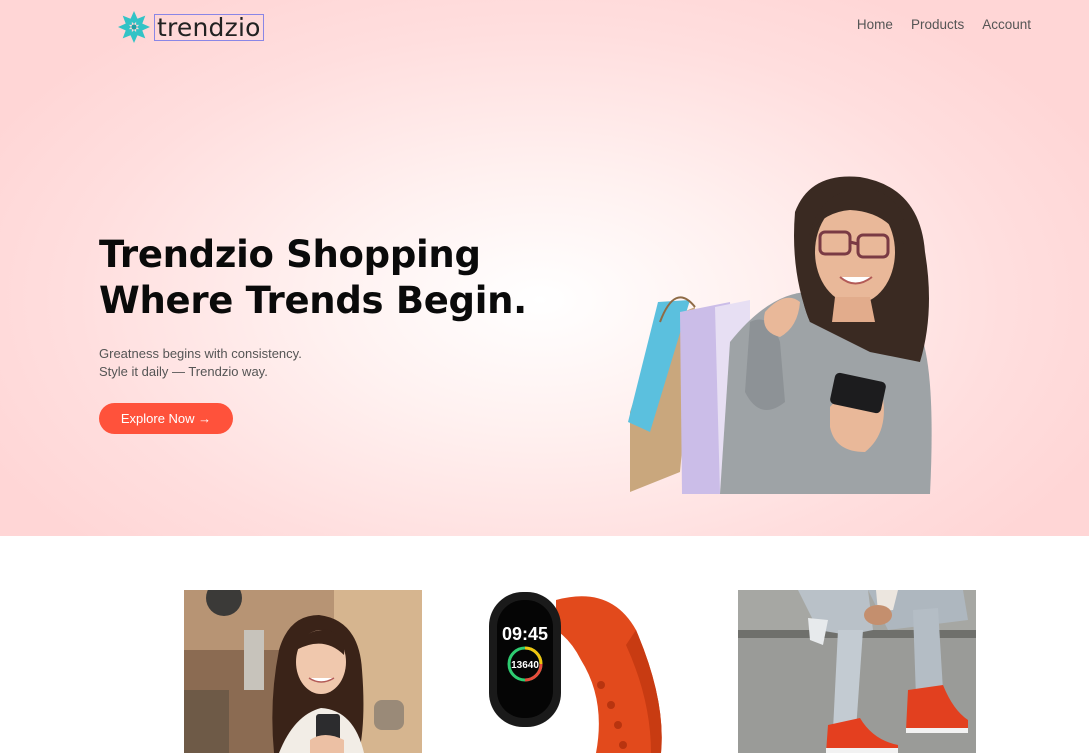 The image size is (1089, 753). I want to click on hero-subtitle-line1: Greatness begins with consistency., so click(200, 353).